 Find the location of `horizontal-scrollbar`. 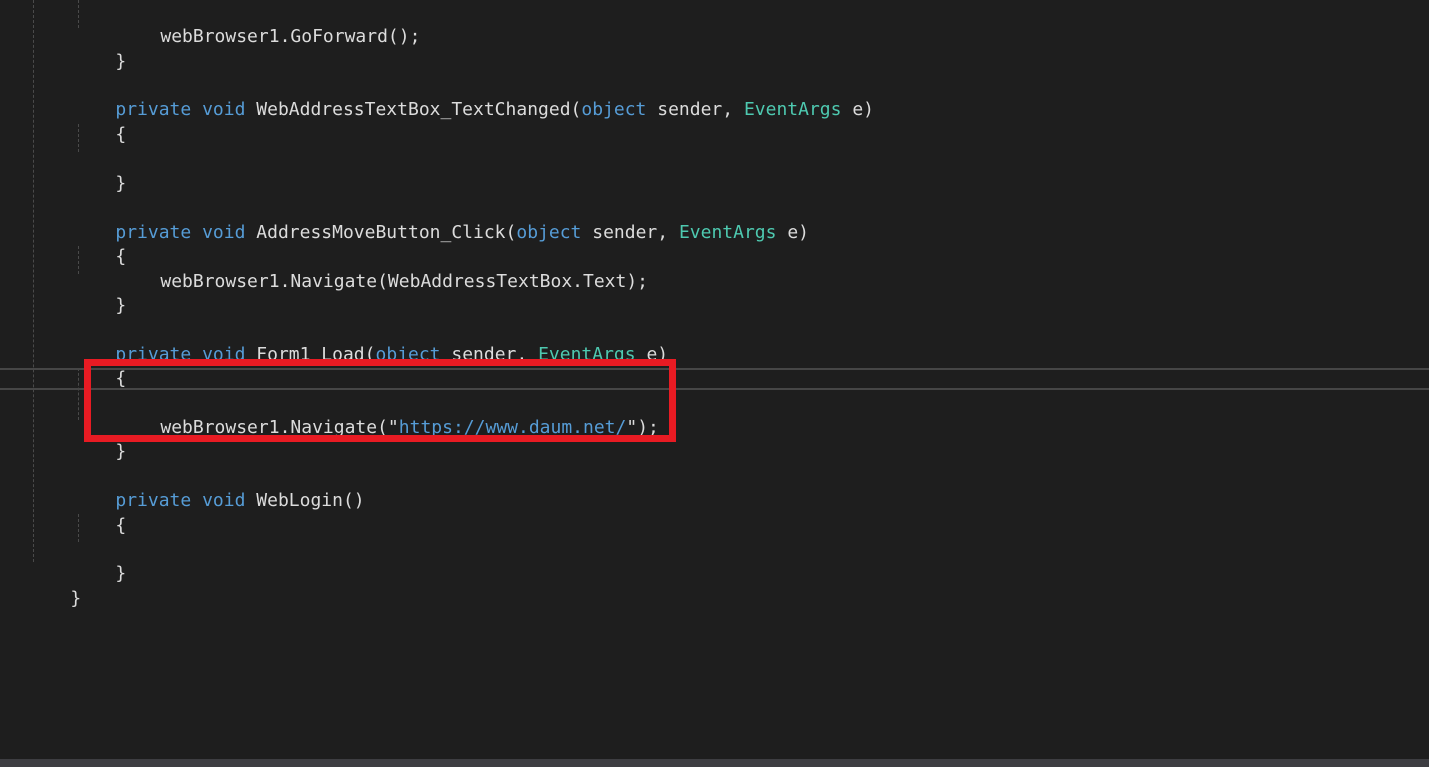

horizontal-scrollbar is located at coordinates (714, 763).